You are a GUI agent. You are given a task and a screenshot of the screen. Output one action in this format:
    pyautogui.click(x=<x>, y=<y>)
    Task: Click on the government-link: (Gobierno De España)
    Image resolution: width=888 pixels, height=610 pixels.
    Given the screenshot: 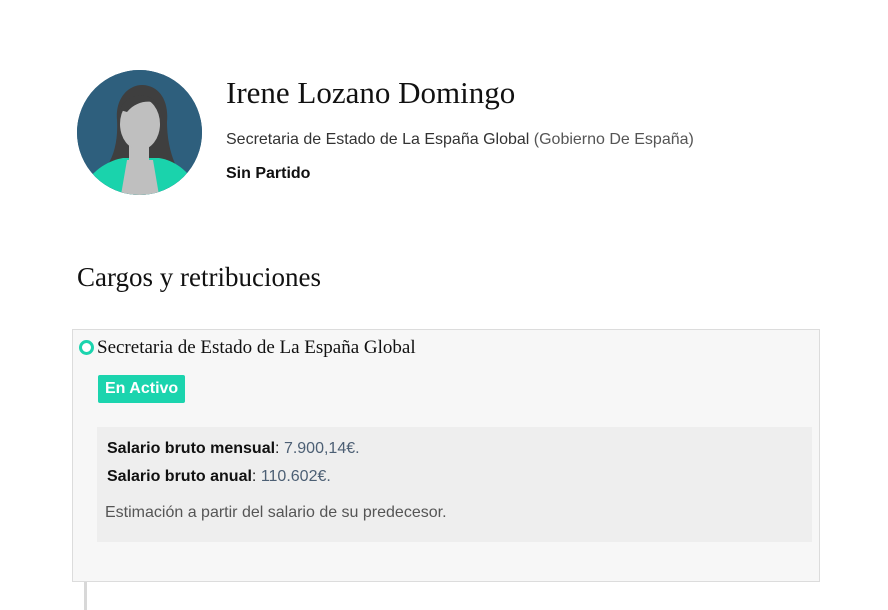 What is the action you would take?
    pyautogui.click(x=614, y=139)
    